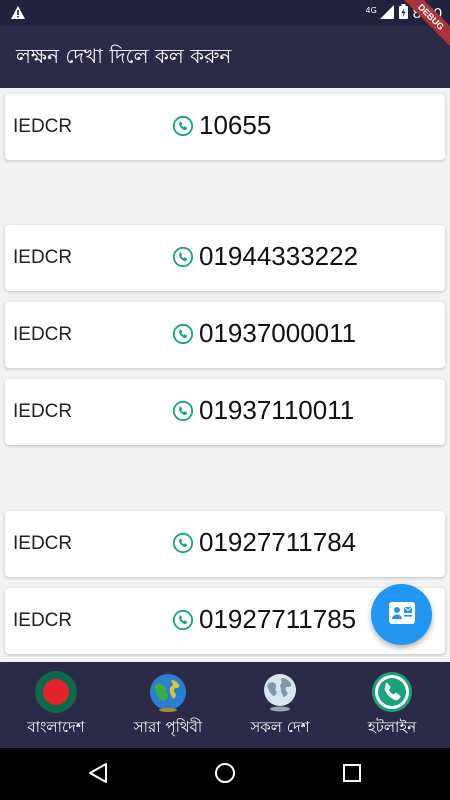 This screenshot has height=800, width=450. What do you see at coordinates (352, 775) in the screenshot?
I see `recents-icon` at bounding box center [352, 775].